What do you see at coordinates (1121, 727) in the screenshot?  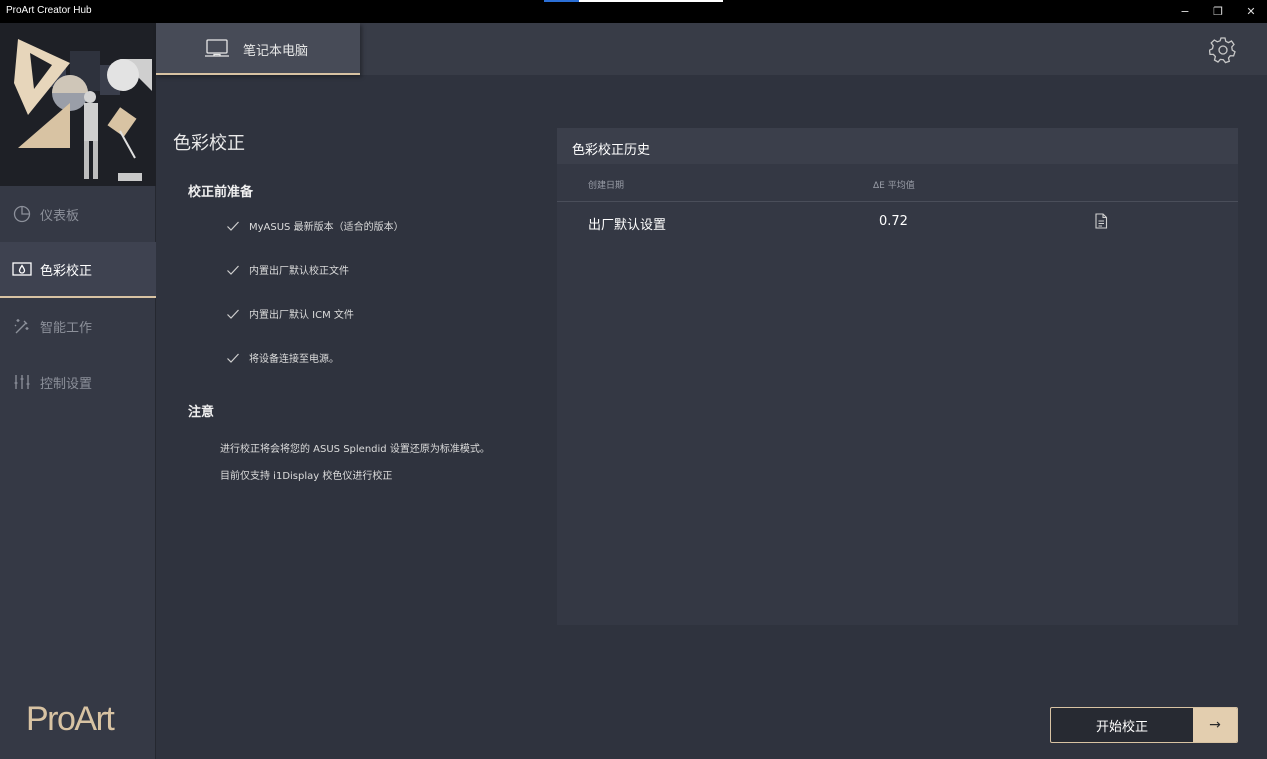 I see `start-calibration-label: 开始校正` at bounding box center [1121, 727].